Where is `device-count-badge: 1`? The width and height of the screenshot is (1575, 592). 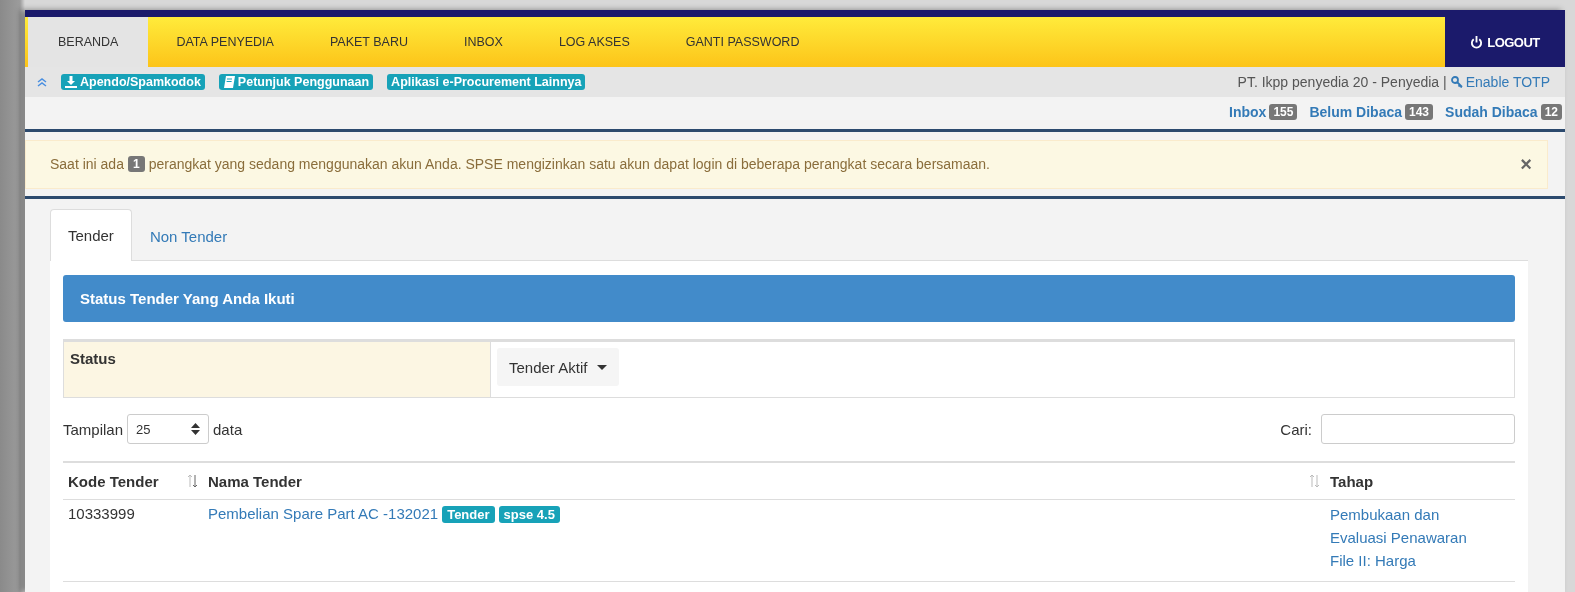
device-count-badge: 1 is located at coordinates (136, 164).